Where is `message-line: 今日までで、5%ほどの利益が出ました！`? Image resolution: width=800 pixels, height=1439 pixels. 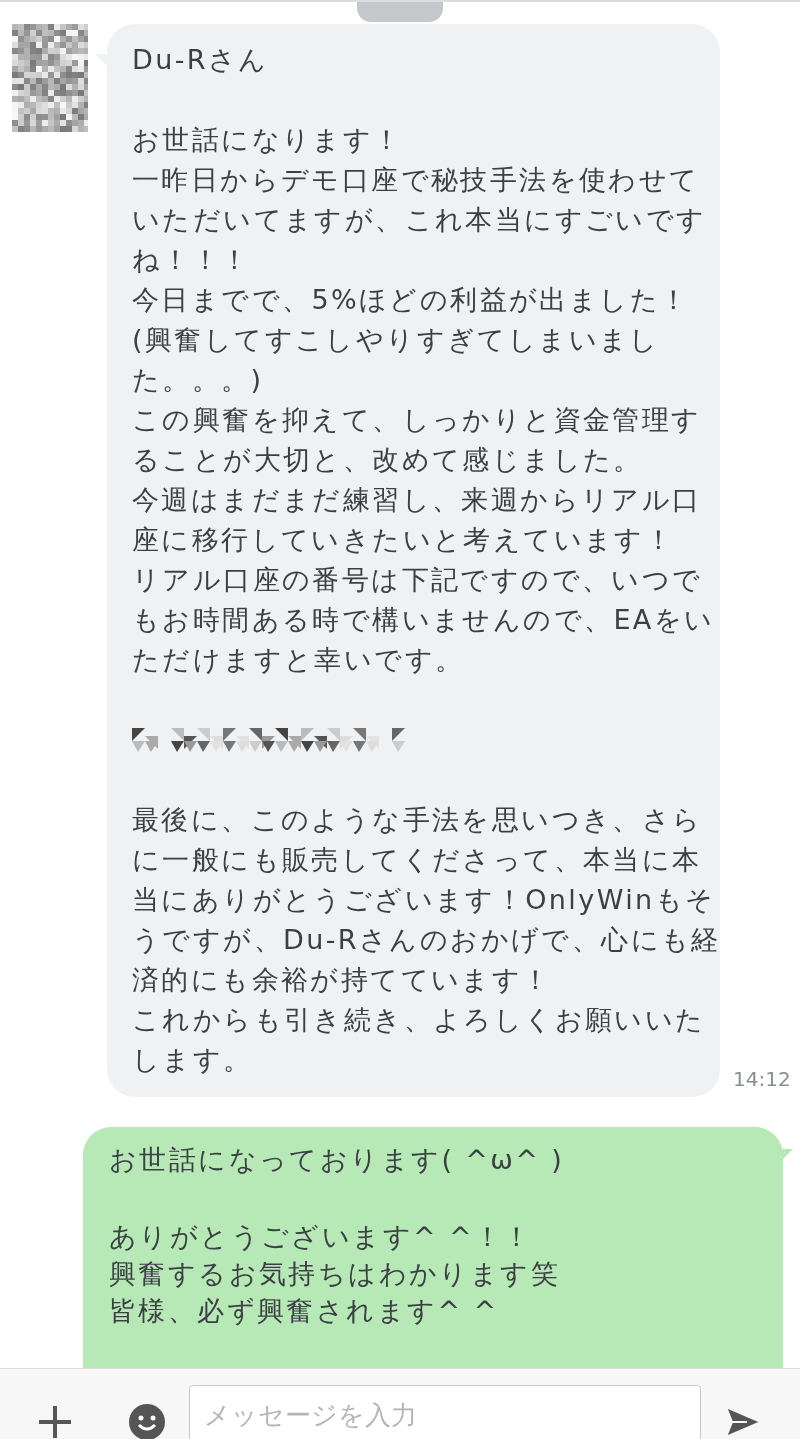
message-line: 今日までで、5%ほどの利益が出ました！ is located at coordinates (411, 300).